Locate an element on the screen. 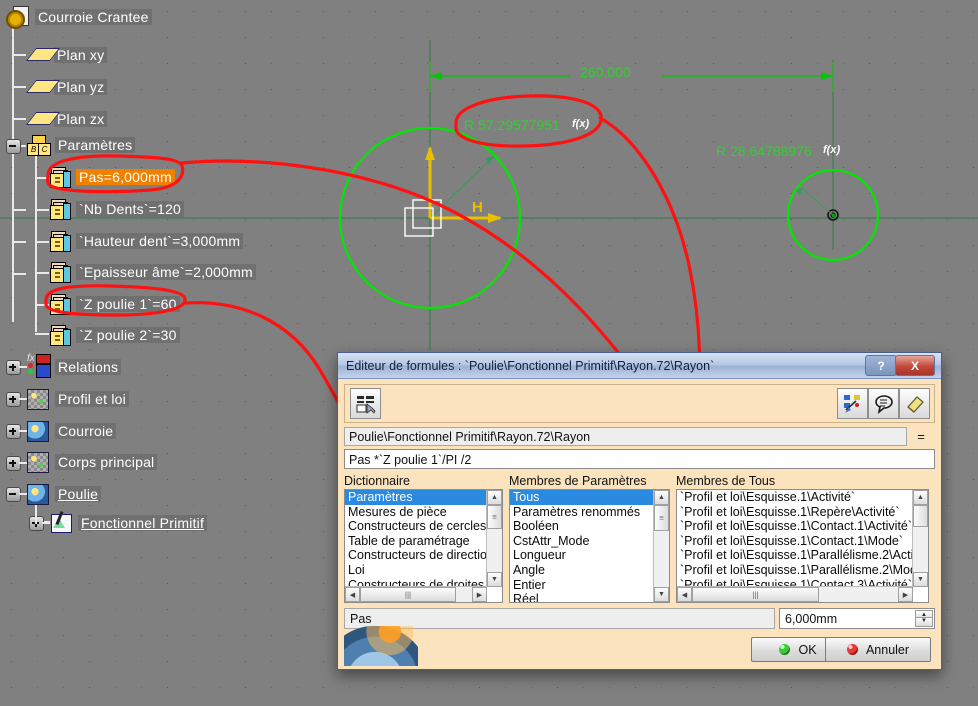  all-members-vscrollbar: ▲ ▼ is located at coordinates (920, 538).